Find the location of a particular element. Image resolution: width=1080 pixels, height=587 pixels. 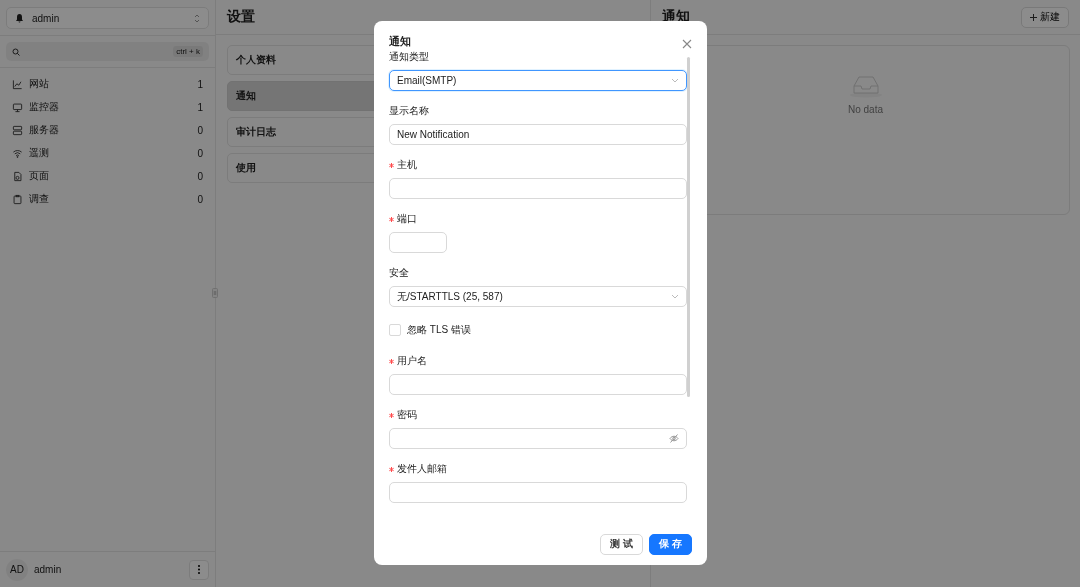

clipboard-icon is located at coordinates (17, 199).